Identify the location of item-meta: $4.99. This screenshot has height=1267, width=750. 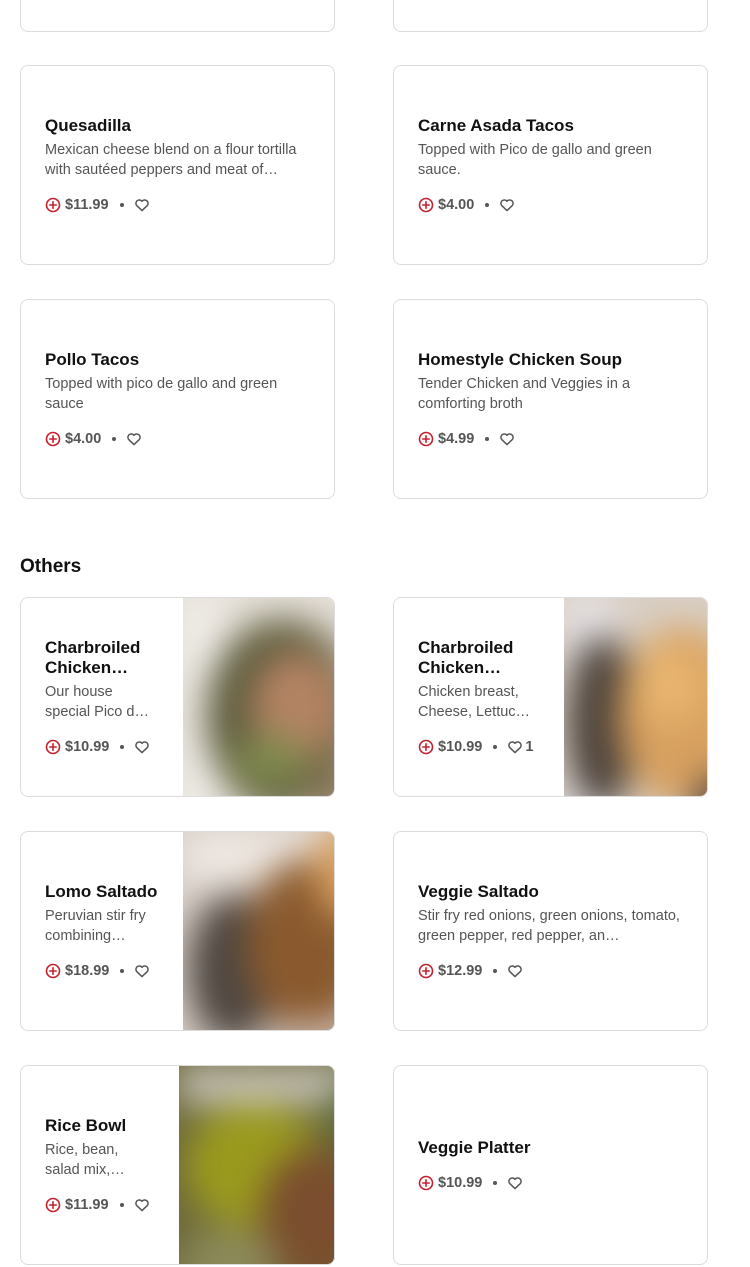
(550, 439).